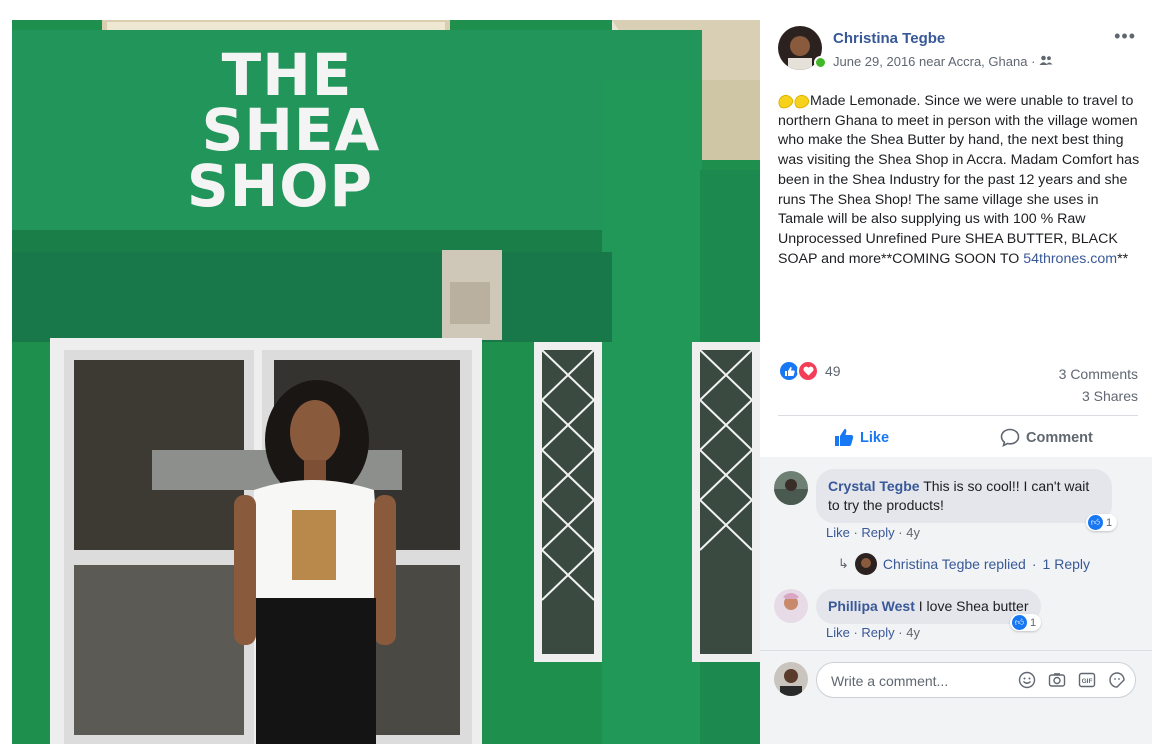 Image resolution: width=1160 pixels, height=752 pixels. I want to click on thumbs-up-icon, so click(844, 437).